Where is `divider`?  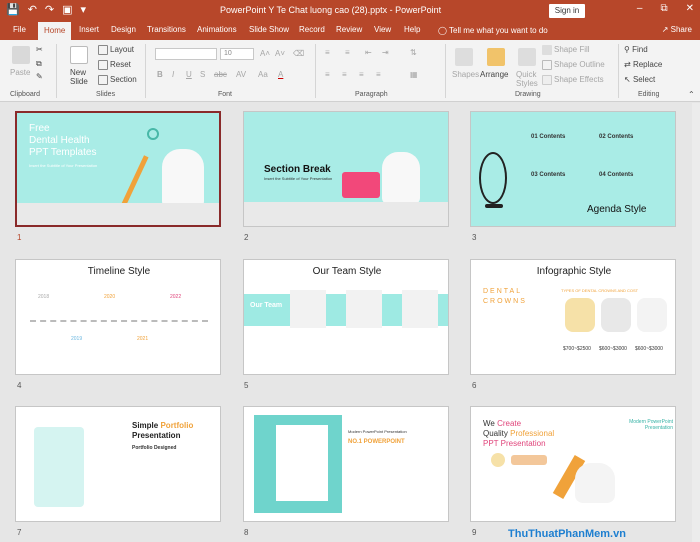 divider is located at coordinates (315, 71).